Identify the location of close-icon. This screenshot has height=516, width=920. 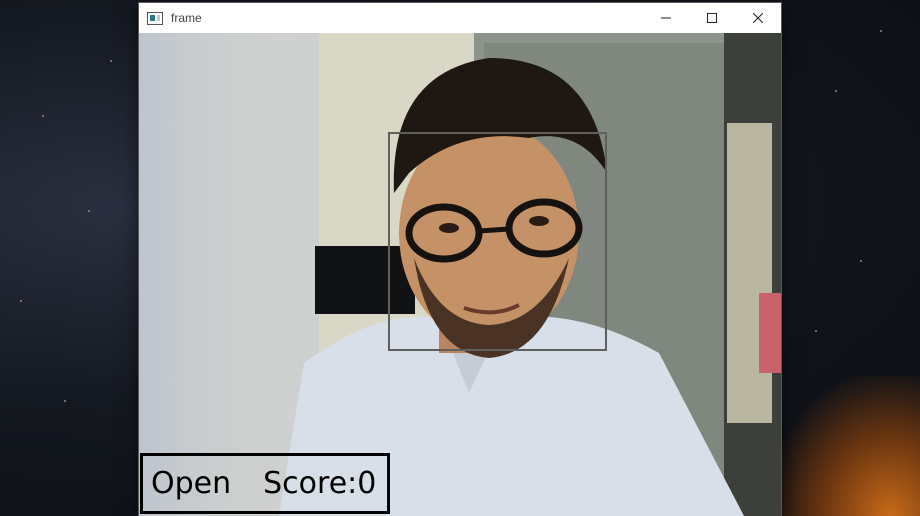
(758, 18).